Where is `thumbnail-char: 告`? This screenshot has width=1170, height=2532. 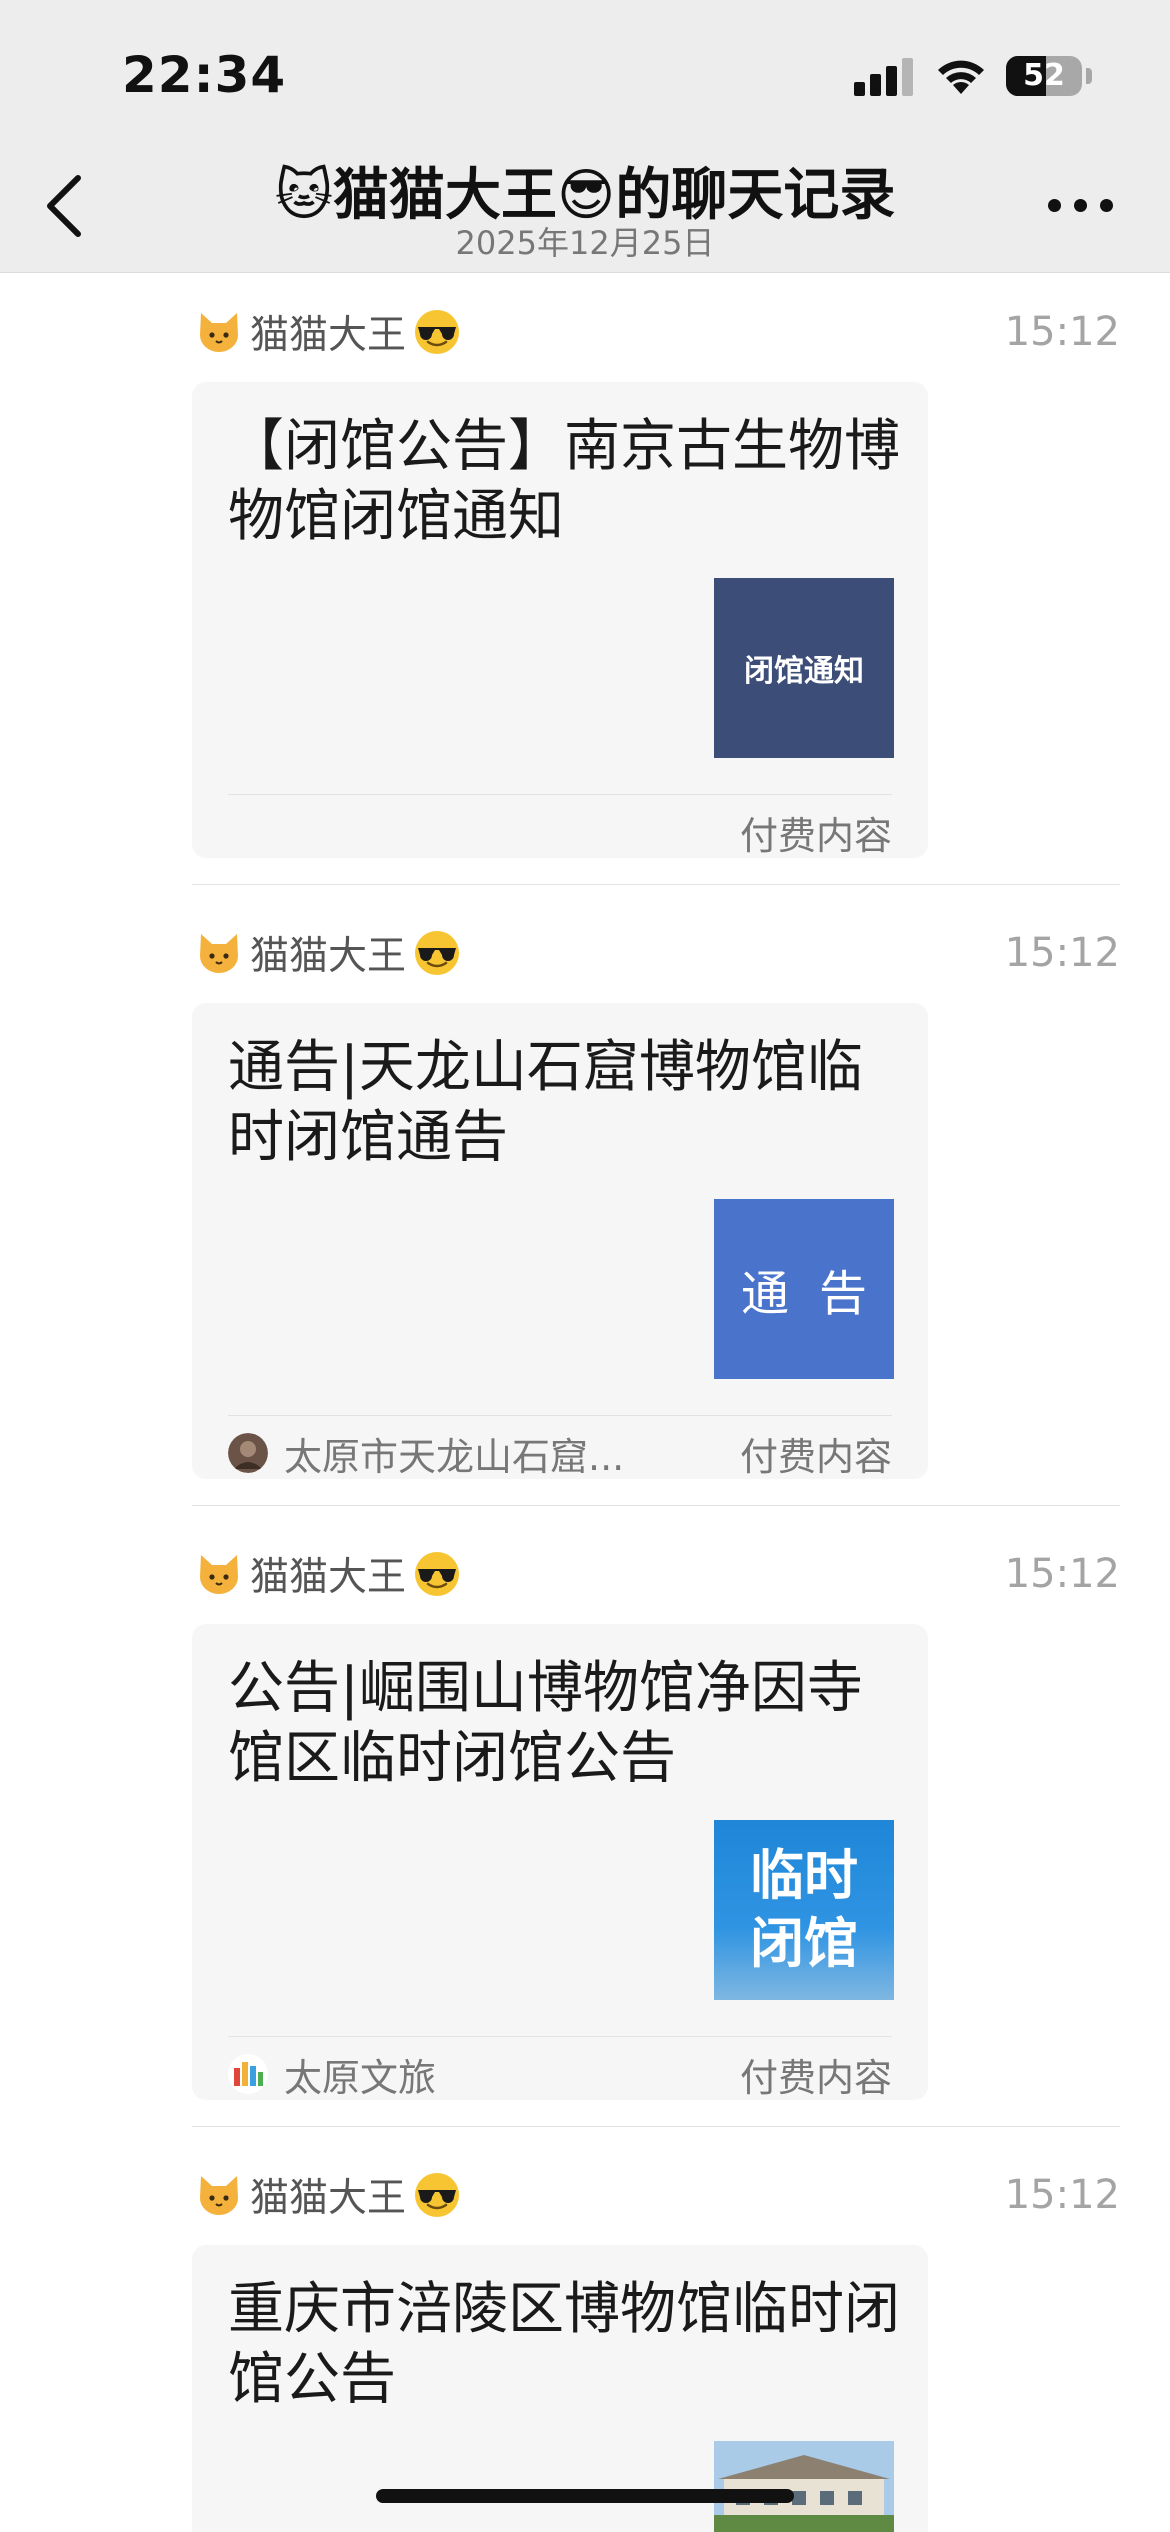
thumbnail-char: 告 is located at coordinates (842, 1294).